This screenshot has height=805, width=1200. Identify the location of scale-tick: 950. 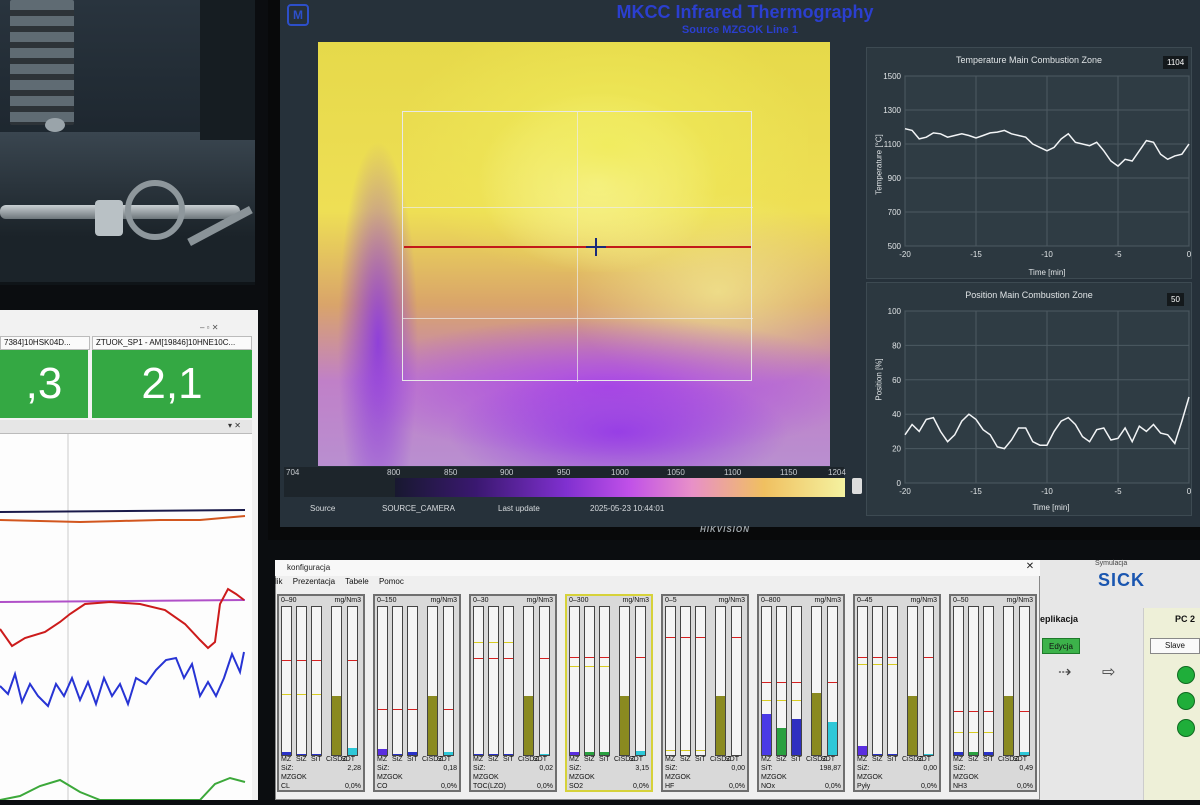
(564, 472).